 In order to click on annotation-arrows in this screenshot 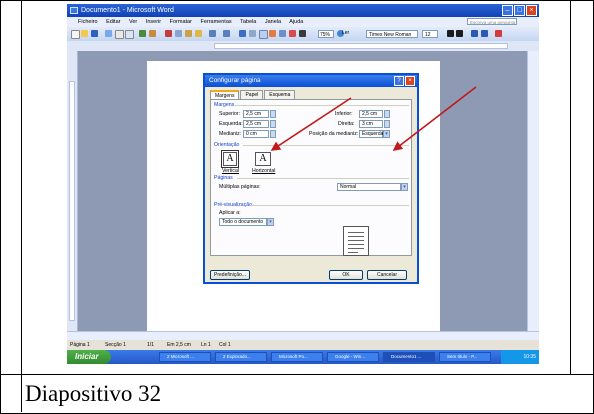, I will do `click(373, 118)`.